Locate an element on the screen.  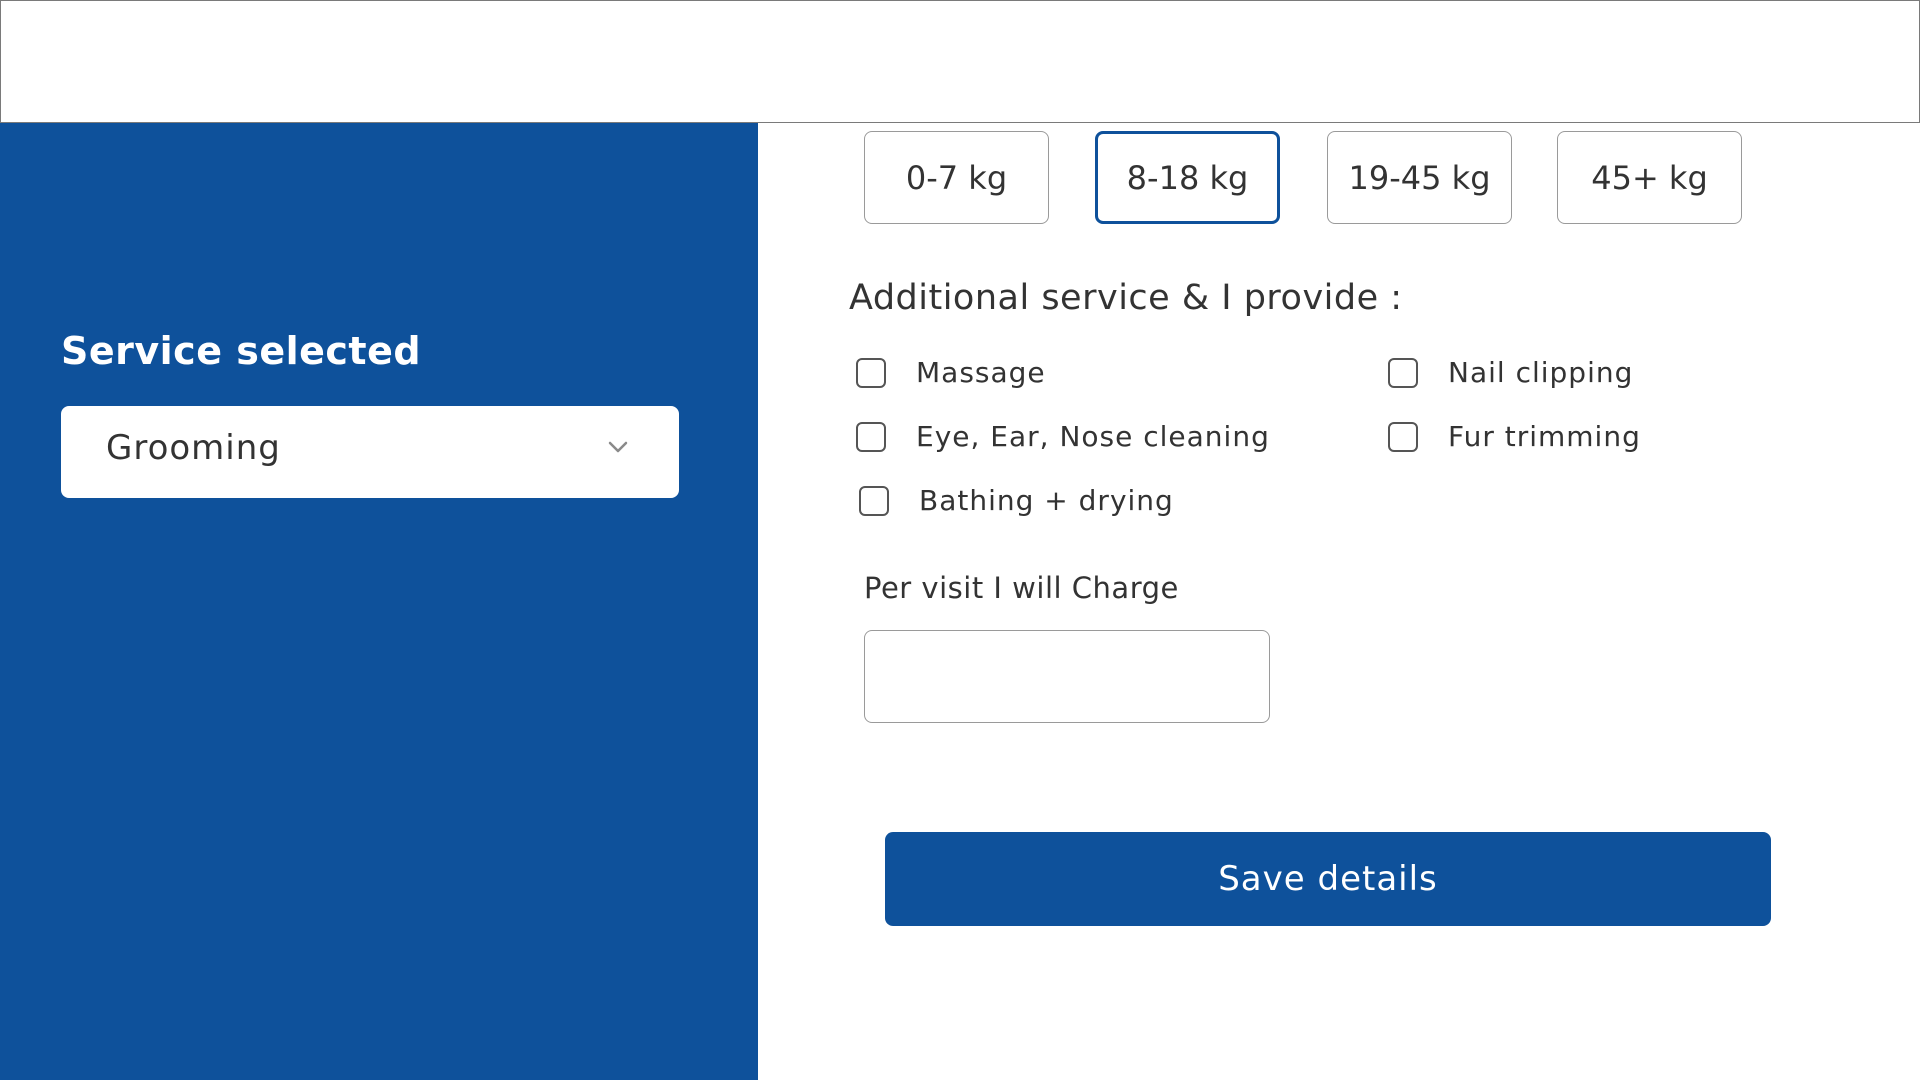
weight-option-0-7kg: 0-7 kg is located at coordinates (956, 177).